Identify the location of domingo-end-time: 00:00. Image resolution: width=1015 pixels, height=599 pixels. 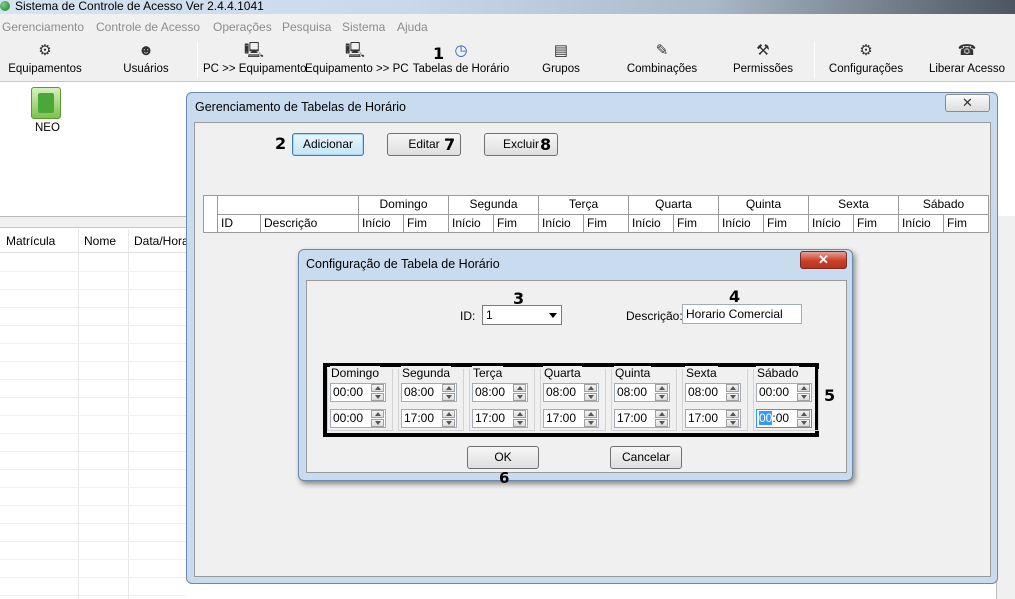
(358, 418).